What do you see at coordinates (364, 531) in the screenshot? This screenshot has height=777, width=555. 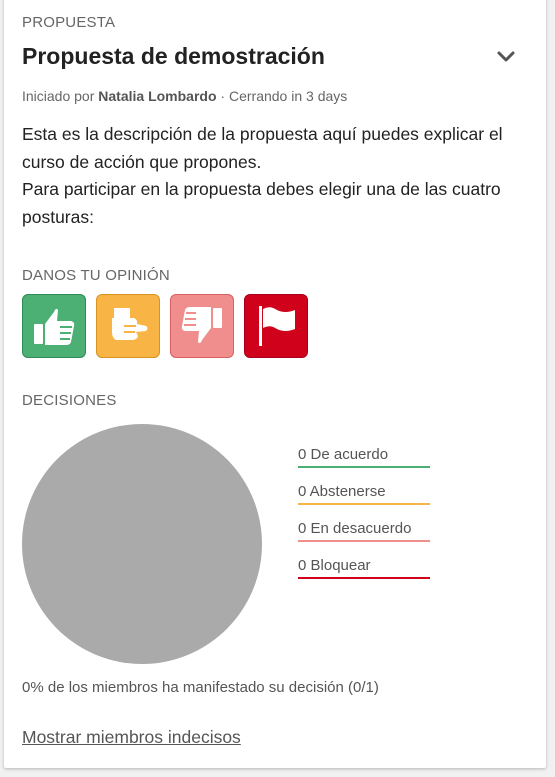 I see `legend-disagree: 0 En desacuerdo` at bounding box center [364, 531].